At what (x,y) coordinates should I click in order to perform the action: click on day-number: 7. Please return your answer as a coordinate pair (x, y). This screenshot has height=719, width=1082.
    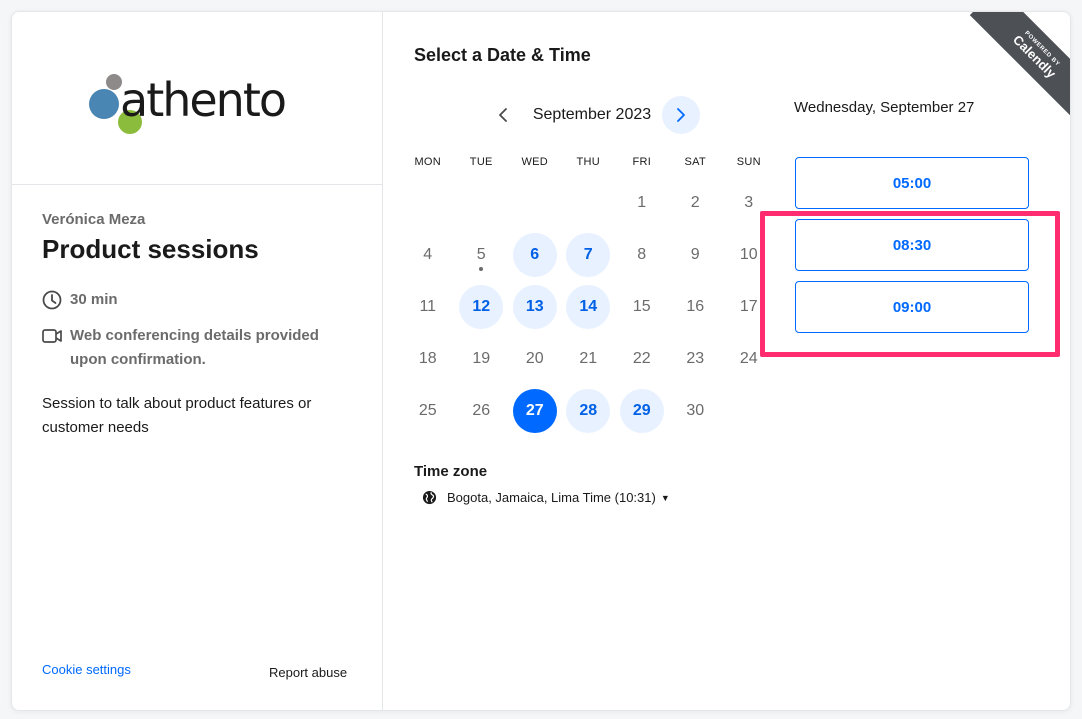
    Looking at the image, I should click on (588, 255).